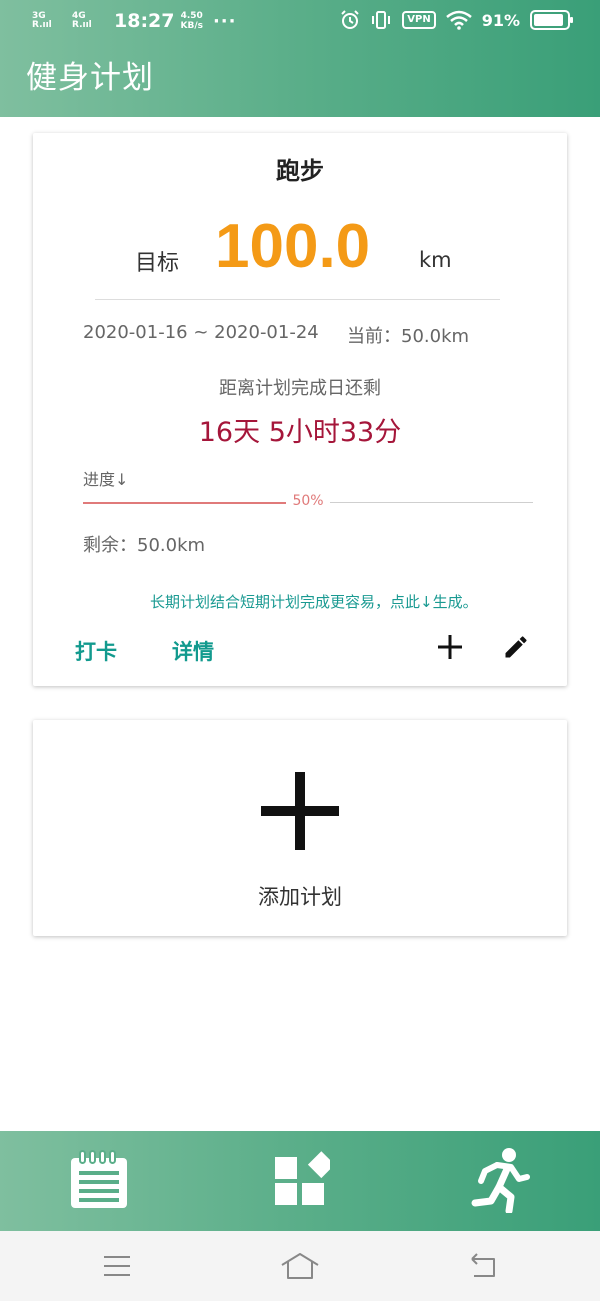 This screenshot has height=1301, width=600. Describe the element at coordinates (300, 171) in the screenshot. I see `plan-title: 跑步` at that location.